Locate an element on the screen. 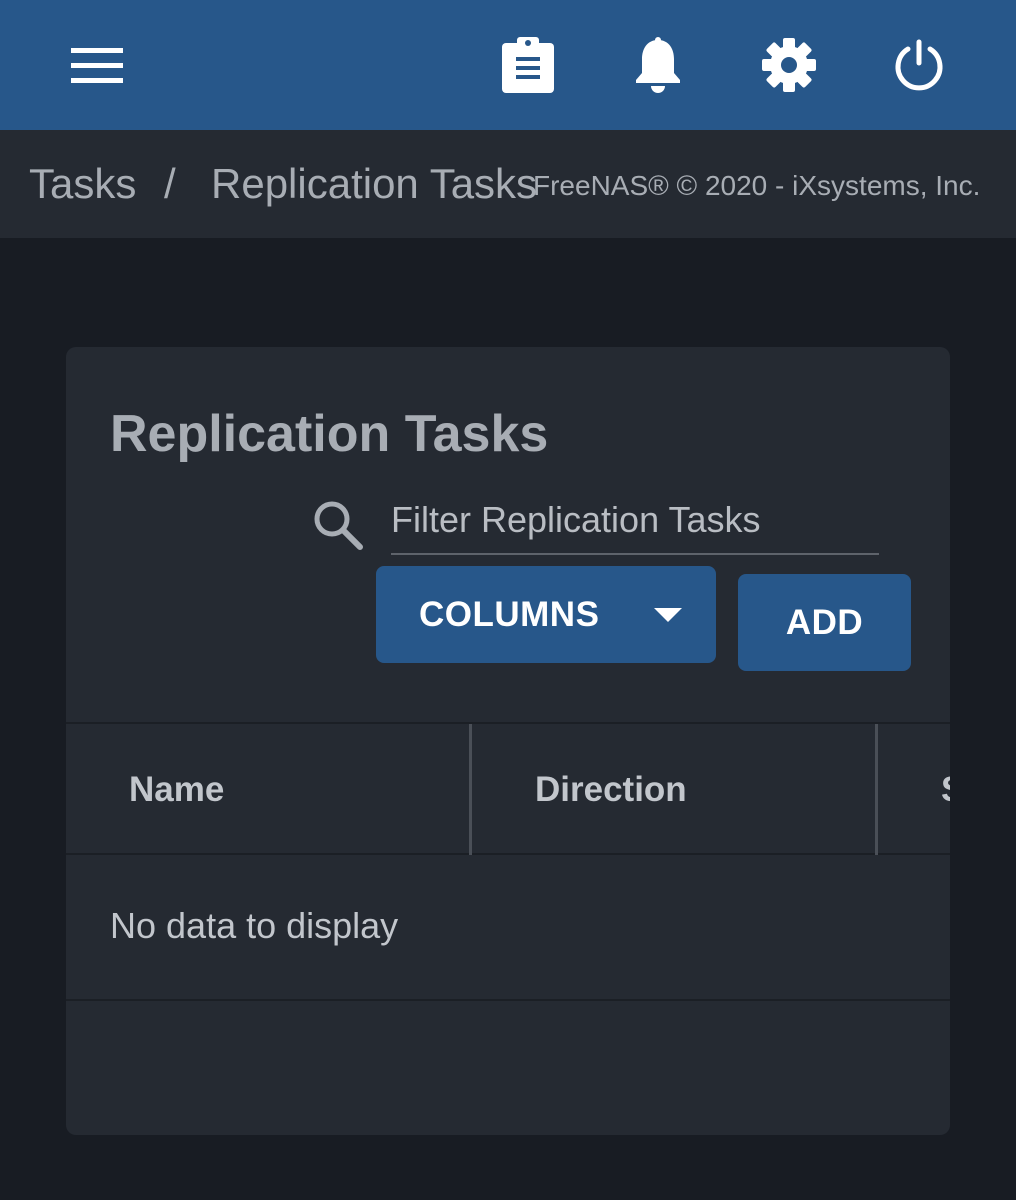 The width and height of the screenshot is (1016, 1200). menu-button is located at coordinates (97, 66).